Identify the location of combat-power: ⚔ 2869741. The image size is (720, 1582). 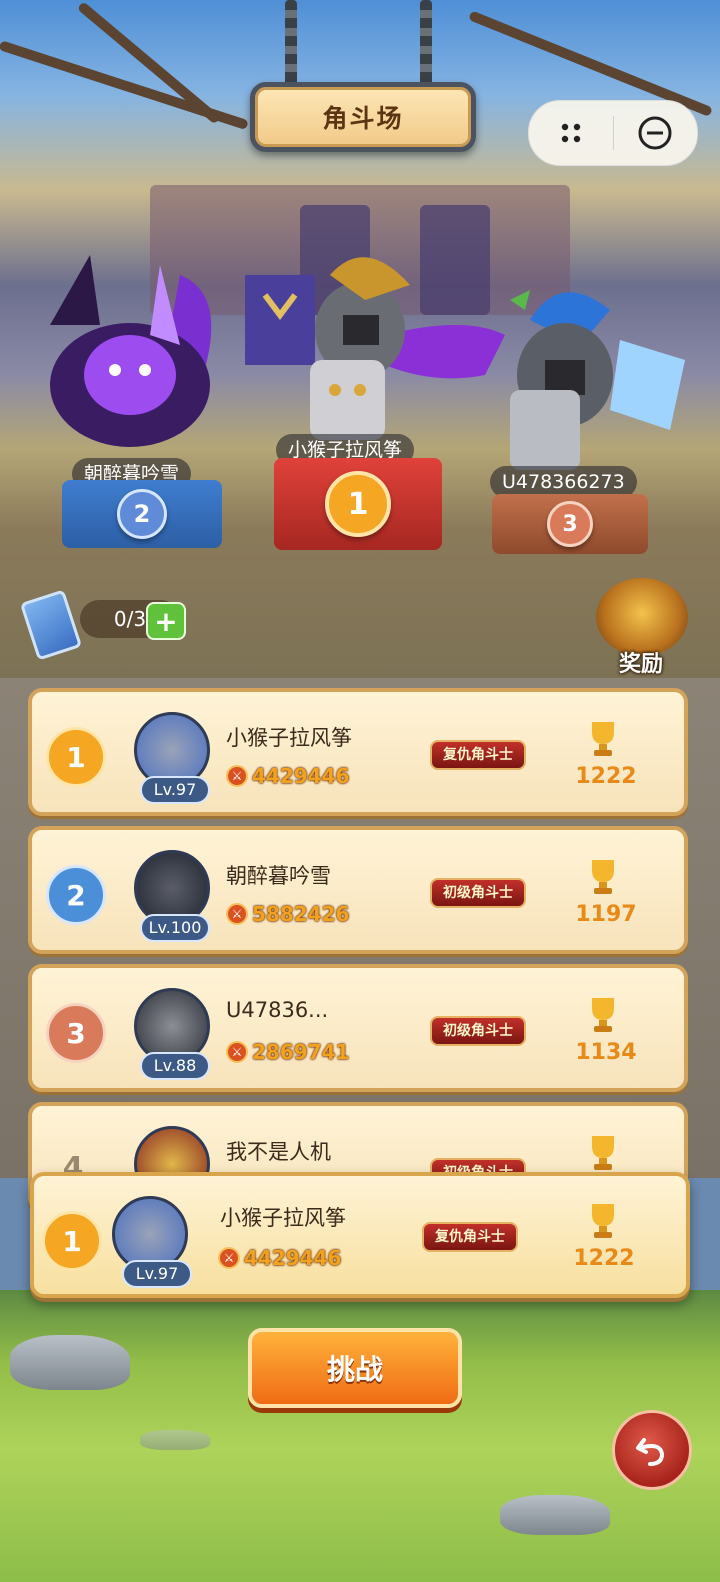
(287, 1052).